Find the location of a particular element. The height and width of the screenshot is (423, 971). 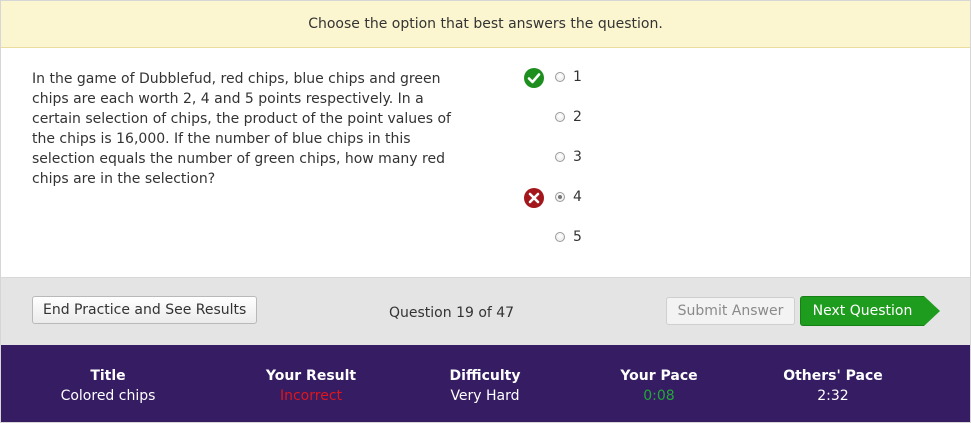

answer-label: 3 is located at coordinates (577, 157).